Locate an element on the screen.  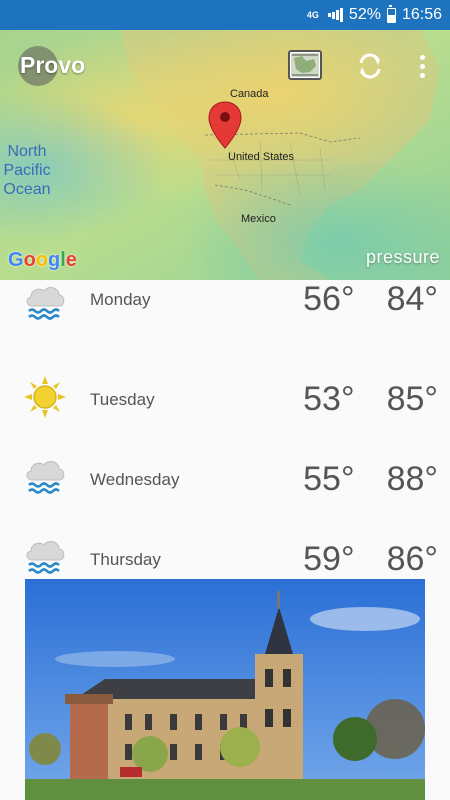
high-temp: 88° is located at coordinates (412, 479).